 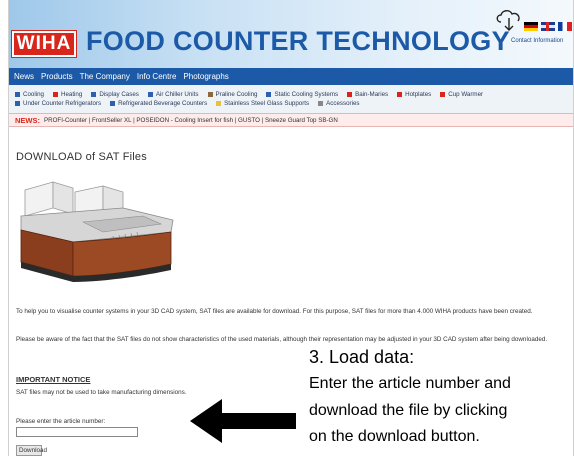 I want to click on nav-news: News, so click(x=24, y=76).